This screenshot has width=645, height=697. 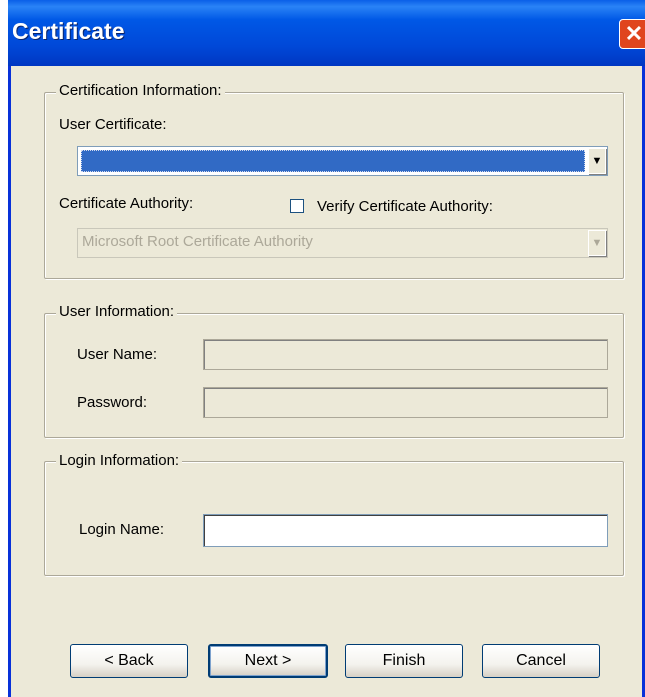 I want to click on user-certificate-dropdown: ▼, so click(x=342, y=161).